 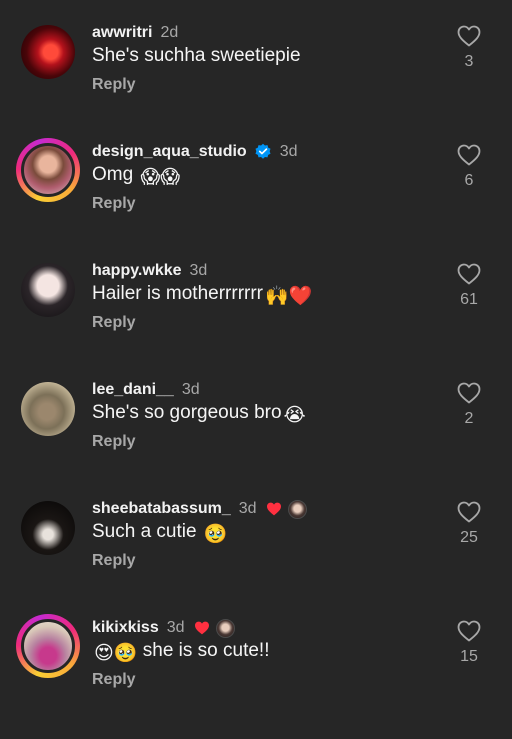 I want to click on like-count: 15, so click(x=469, y=656).